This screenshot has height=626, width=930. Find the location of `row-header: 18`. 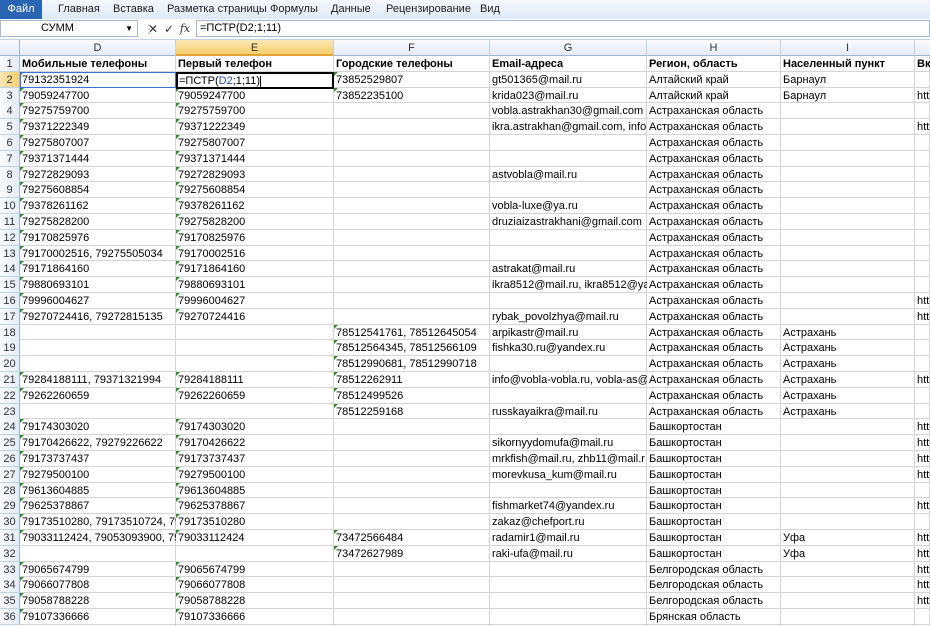

row-header: 18 is located at coordinates (10, 333).